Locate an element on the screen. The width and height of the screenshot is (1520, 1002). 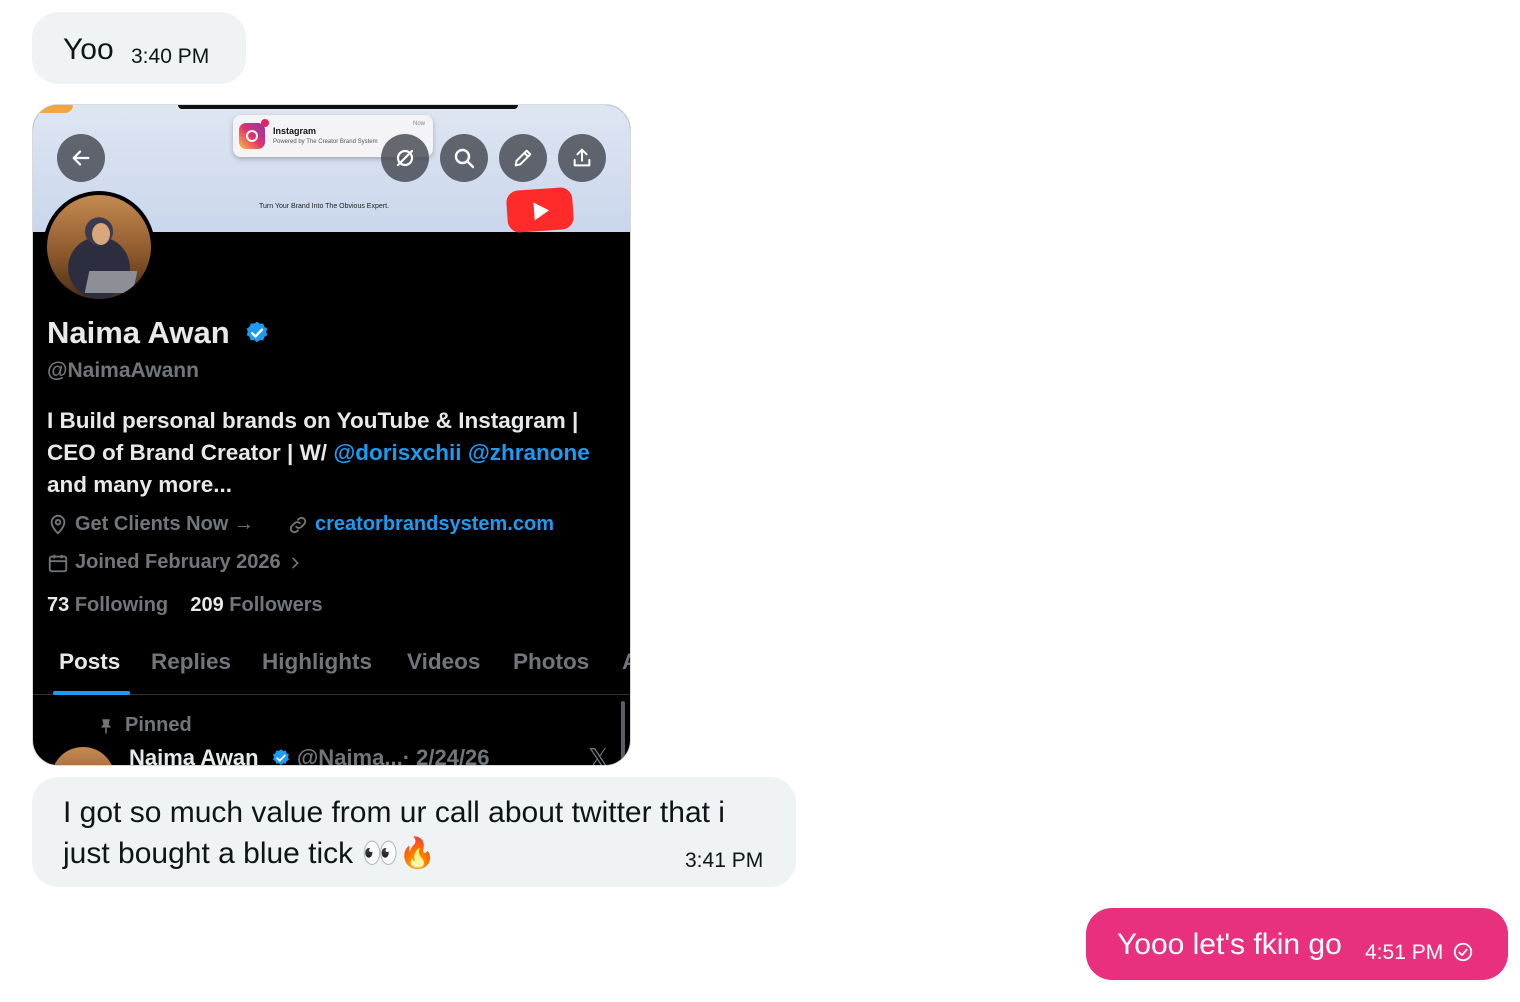
profile-location: Get Clients Now → is located at coordinates (150, 524).